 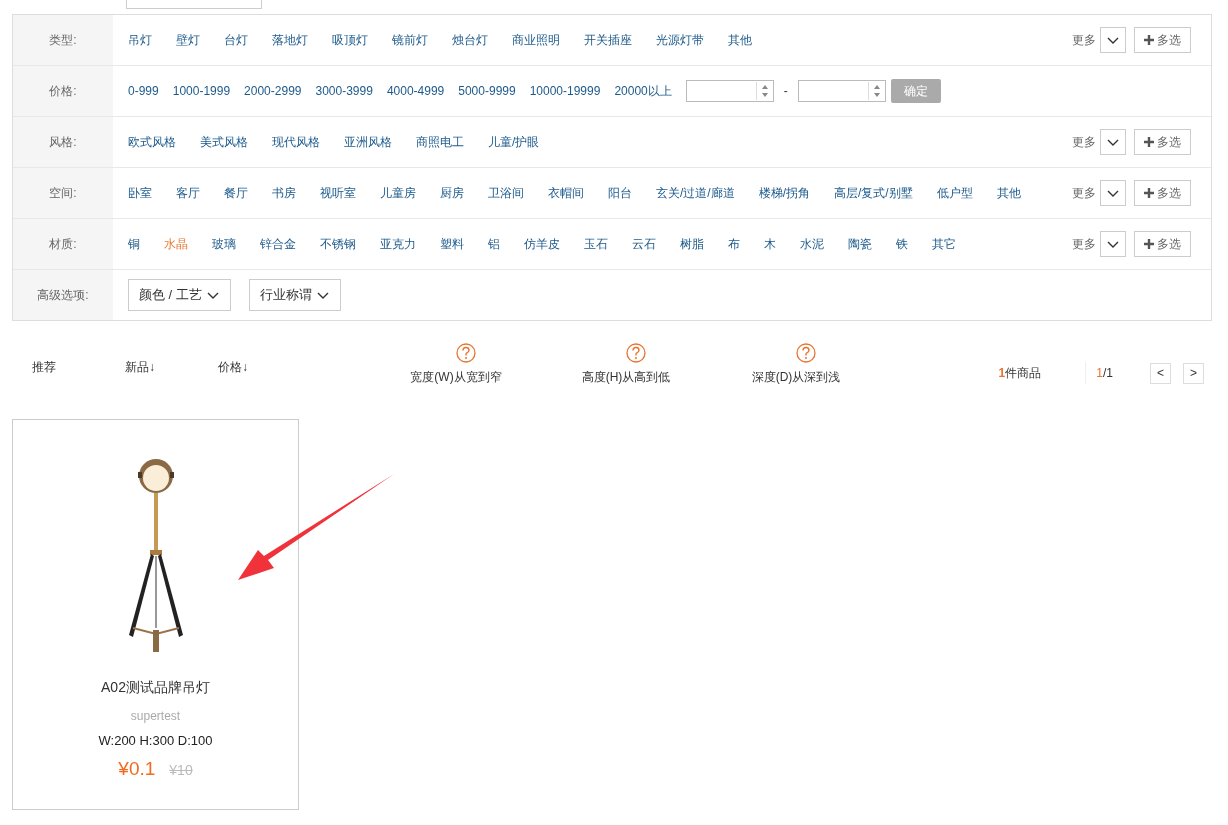 I want to click on filter-option: 商业照明, so click(x=536, y=40).